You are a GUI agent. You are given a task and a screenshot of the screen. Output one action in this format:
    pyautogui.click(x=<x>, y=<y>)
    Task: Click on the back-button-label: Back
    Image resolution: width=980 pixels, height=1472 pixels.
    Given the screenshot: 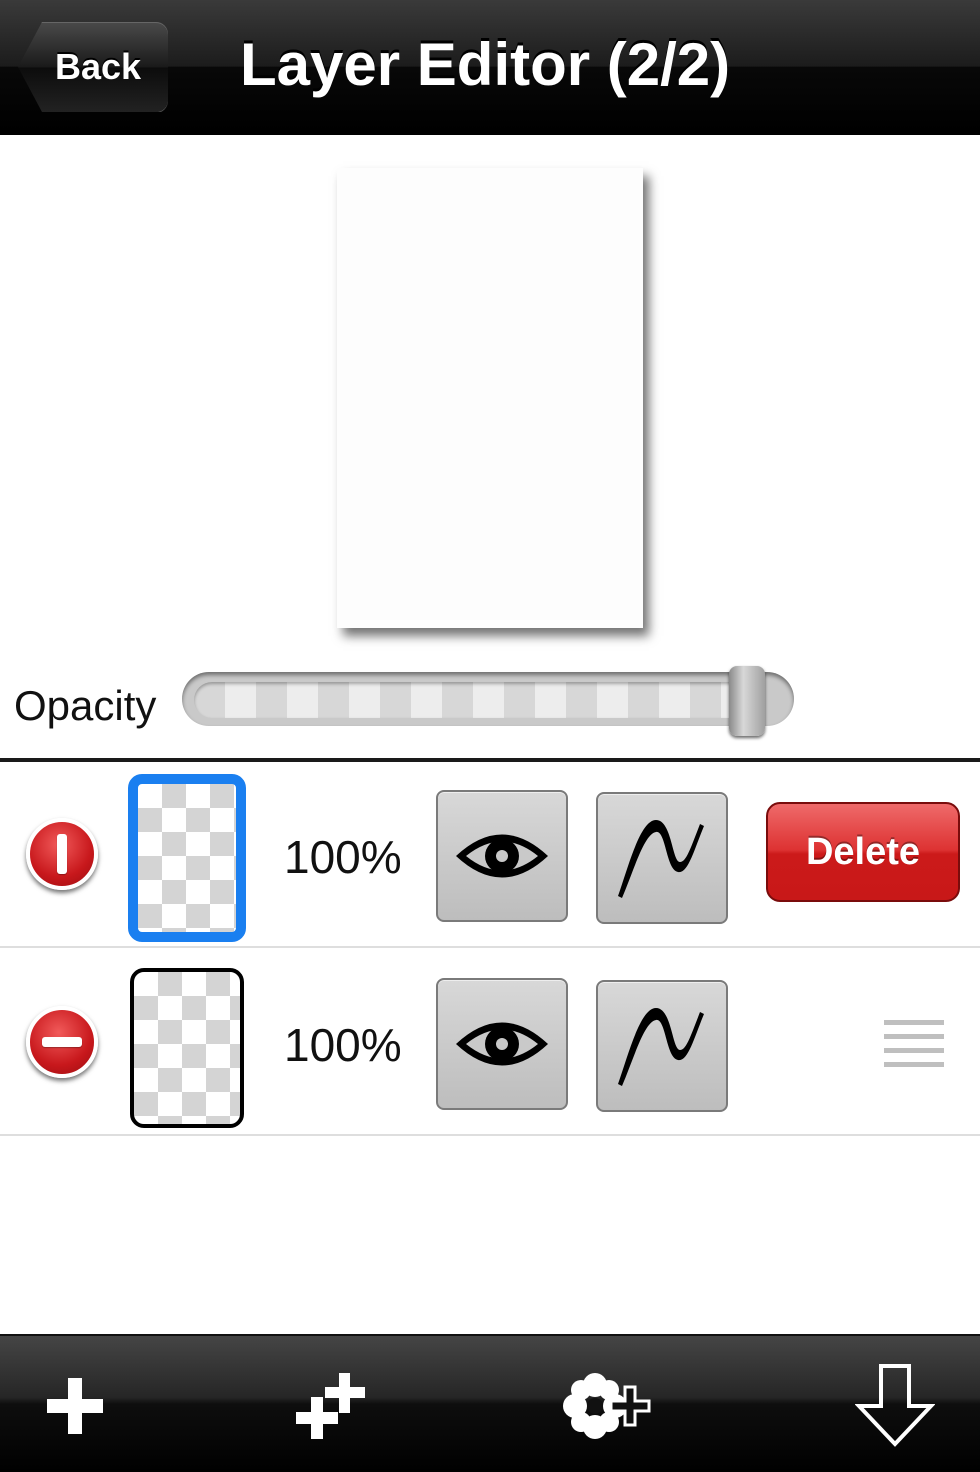 What is the action you would take?
    pyautogui.click(x=98, y=66)
    